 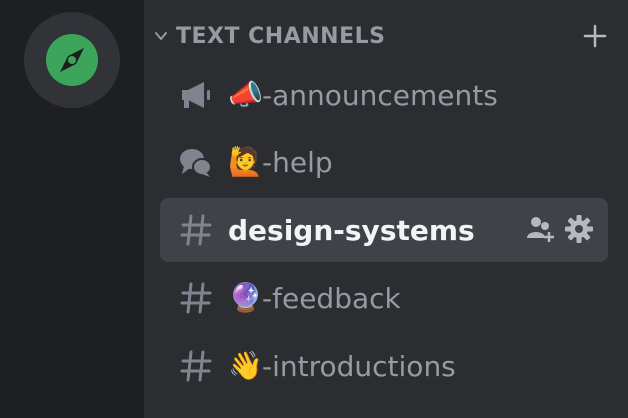 I want to click on channel-design-systems: design-systems, so click(x=384, y=230).